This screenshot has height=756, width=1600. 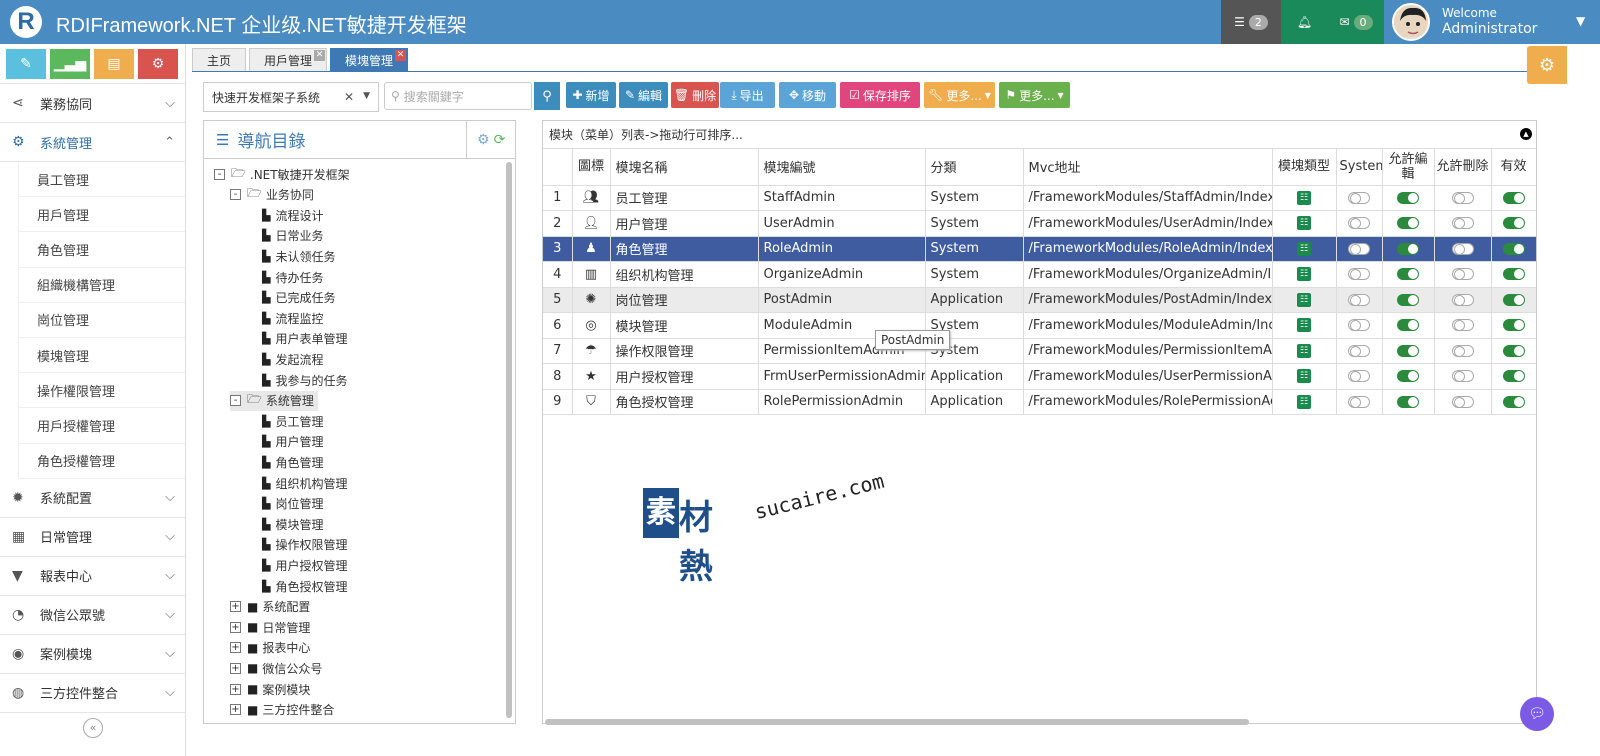 What do you see at coordinates (1547, 65) in the screenshot?
I see `settings-gear-icon: ⚙` at bounding box center [1547, 65].